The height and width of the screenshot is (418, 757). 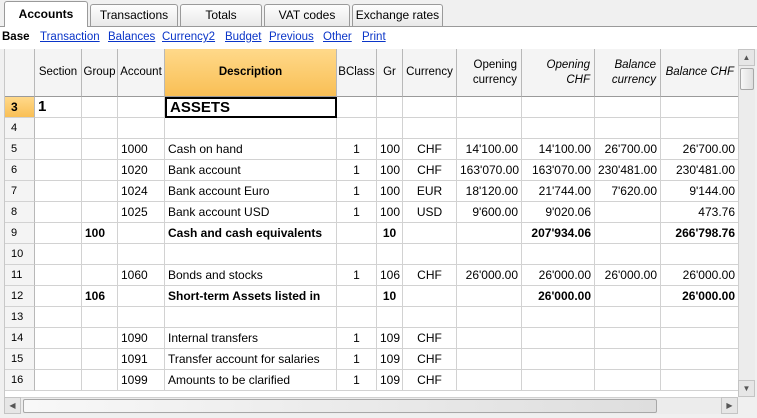 What do you see at coordinates (390, 380) in the screenshot?
I see `cell-gr: 109` at bounding box center [390, 380].